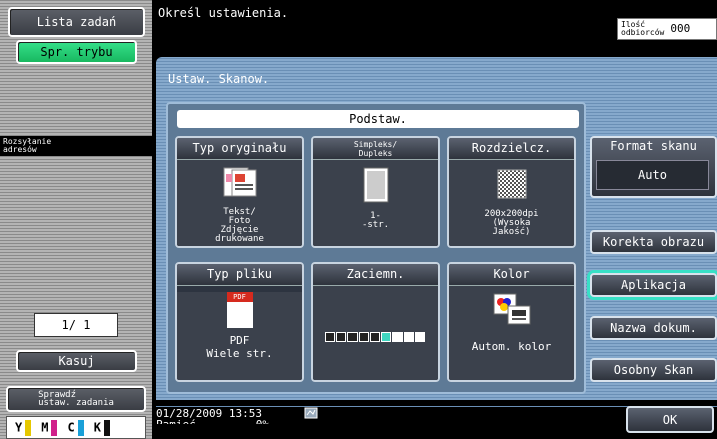  What do you see at coordinates (375, 185) in the screenshot?
I see `single-page-icon` at bounding box center [375, 185].